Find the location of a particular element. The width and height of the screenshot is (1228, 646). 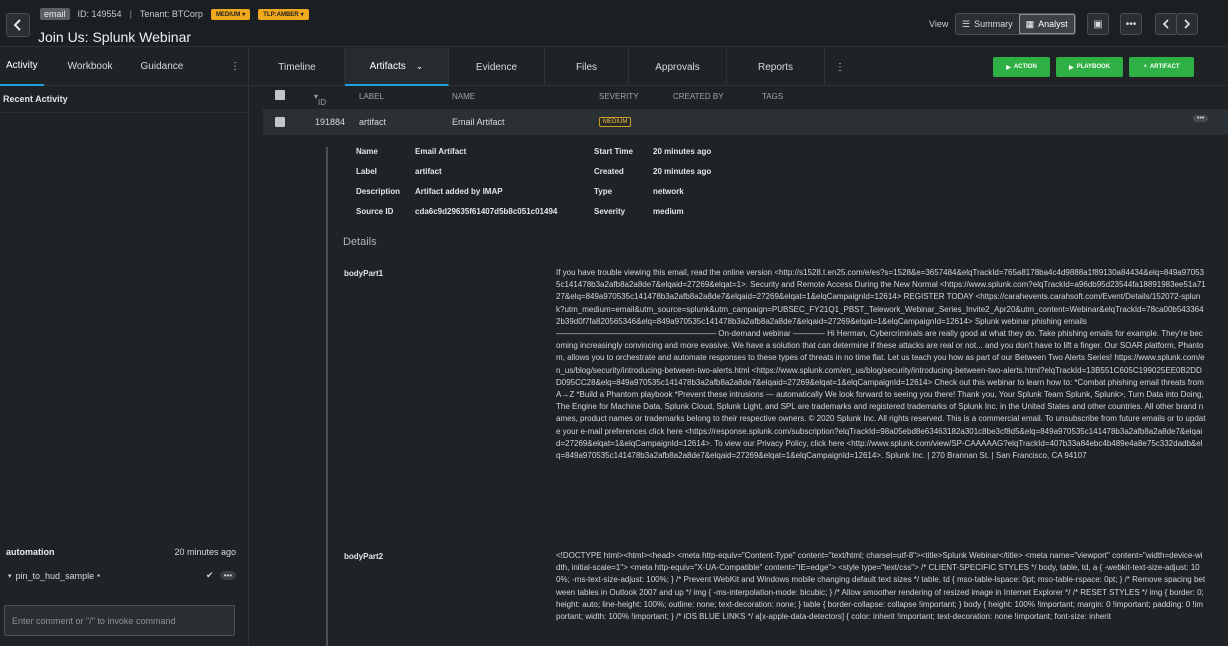

recent-activity-heading: Recent Activity is located at coordinates (35, 99).